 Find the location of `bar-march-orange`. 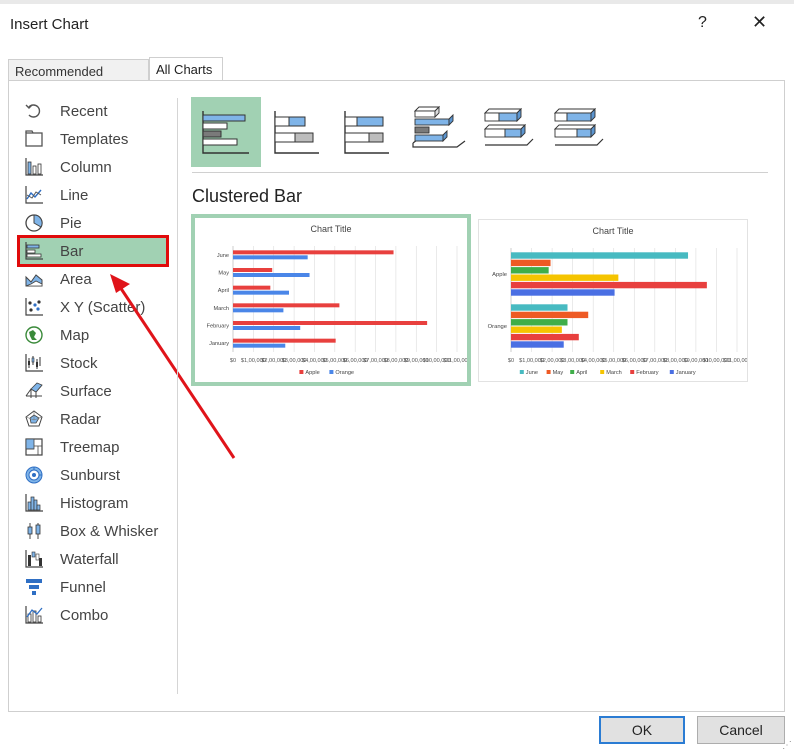

bar-march-orange is located at coordinates (536, 329).